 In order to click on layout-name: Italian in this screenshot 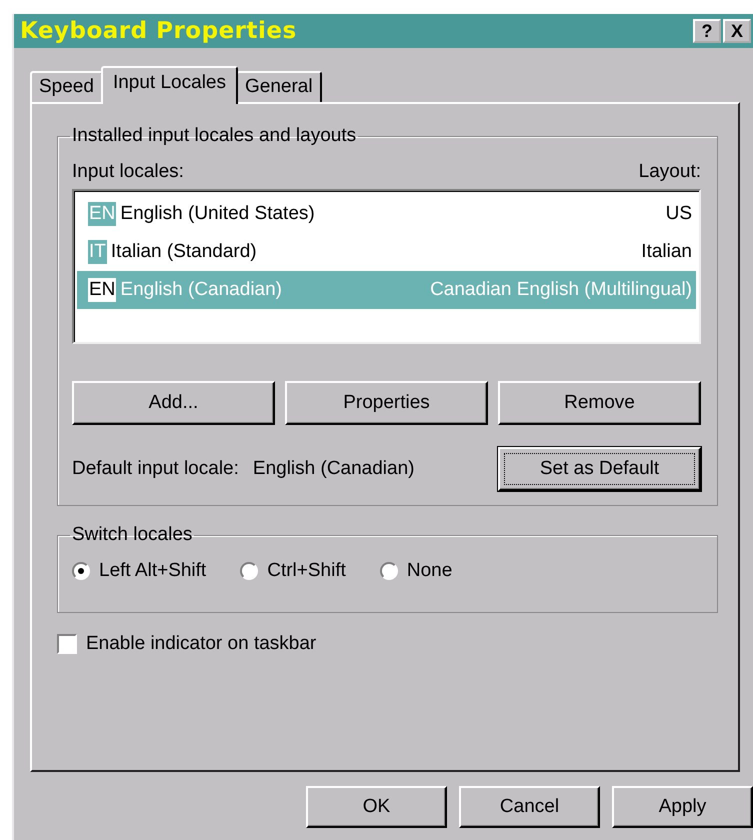, I will do `click(666, 252)`.